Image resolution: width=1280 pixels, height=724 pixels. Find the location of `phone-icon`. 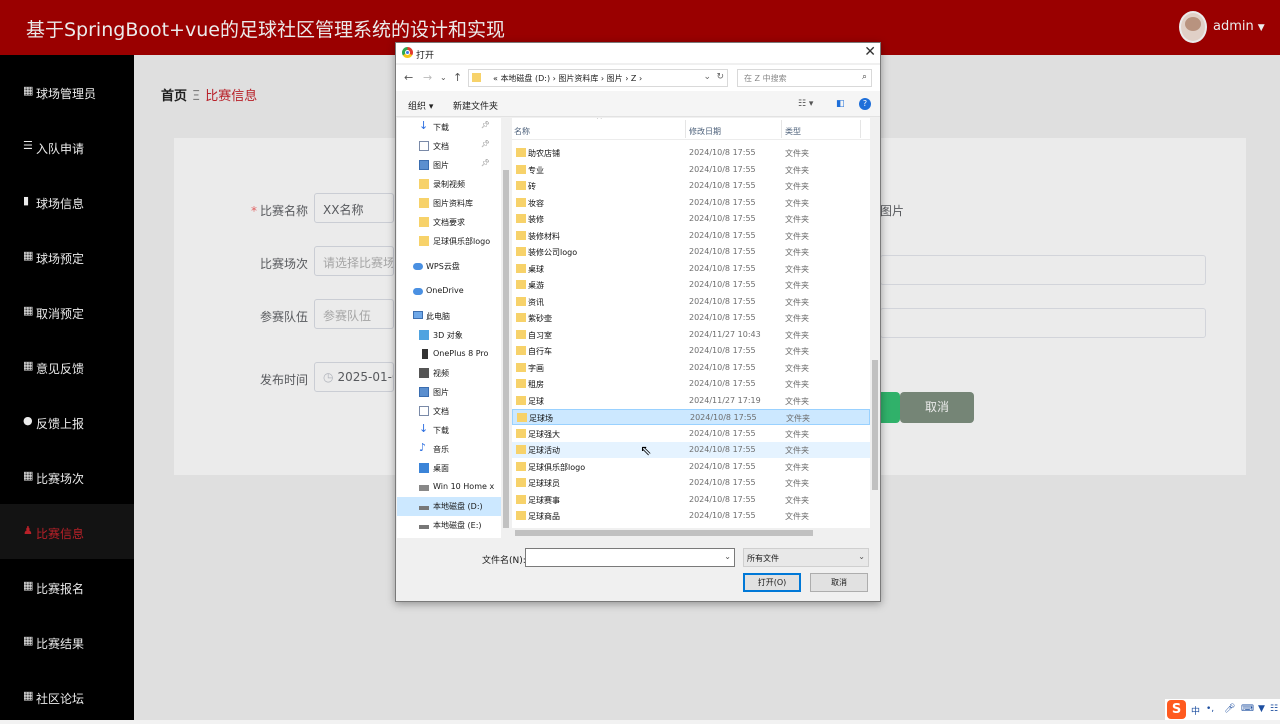

phone-icon is located at coordinates (425, 354).